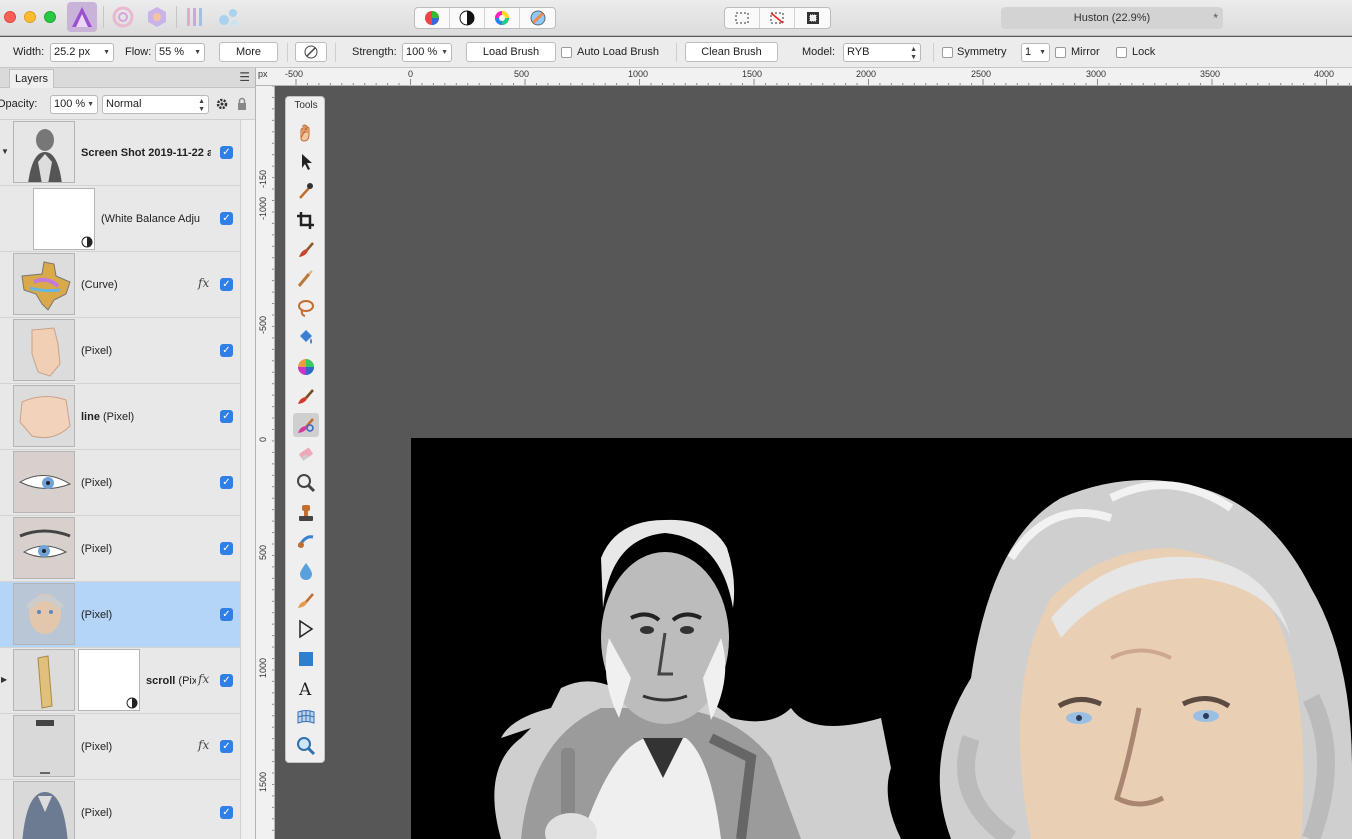 The image size is (1352, 839). What do you see at coordinates (306, 191) in the screenshot?
I see `color-picker-tool` at bounding box center [306, 191].